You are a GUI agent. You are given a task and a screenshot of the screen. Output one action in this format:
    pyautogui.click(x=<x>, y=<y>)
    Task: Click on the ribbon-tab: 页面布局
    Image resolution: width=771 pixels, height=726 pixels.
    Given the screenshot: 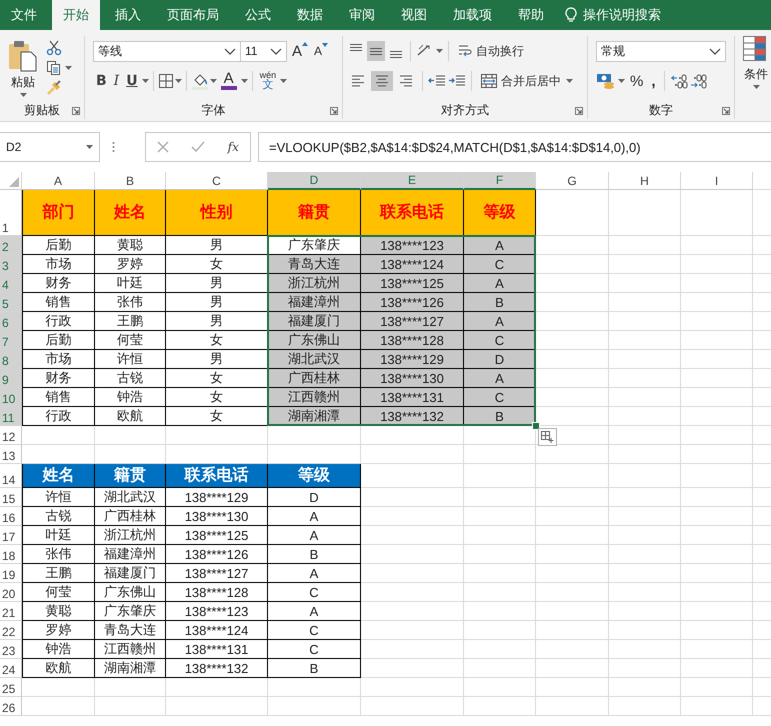 What is the action you would take?
    pyautogui.click(x=193, y=15)
    